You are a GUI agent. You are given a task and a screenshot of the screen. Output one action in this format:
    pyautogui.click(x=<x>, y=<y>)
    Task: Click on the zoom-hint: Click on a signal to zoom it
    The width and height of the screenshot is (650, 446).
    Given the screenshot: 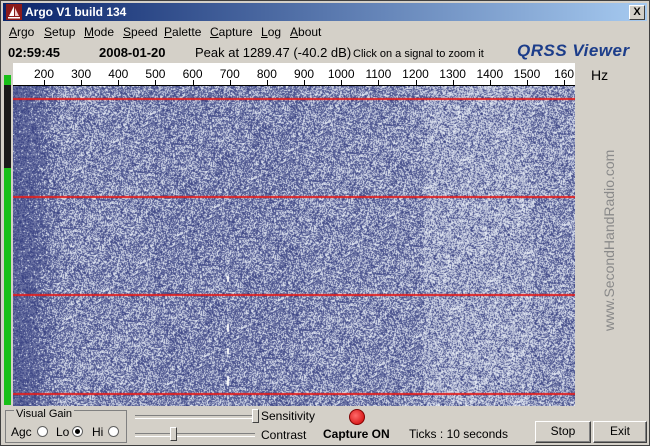 What is the action you would take?
    pyautogui.click(x=418, y=54)
    